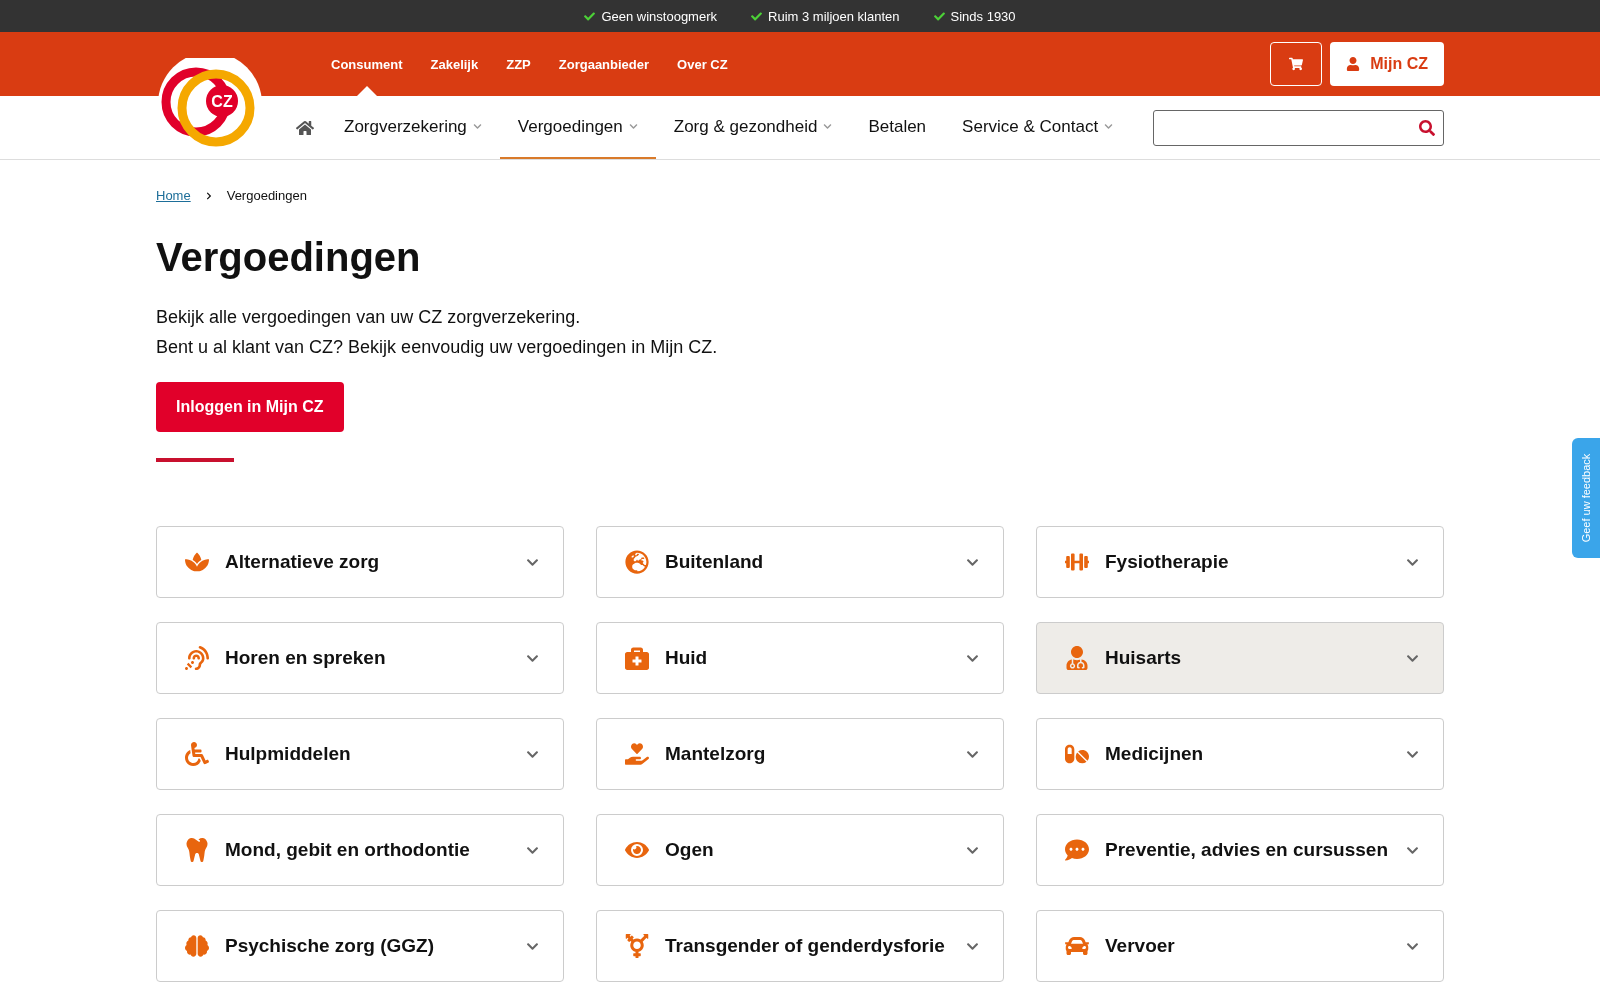 This screenshot has height=1000, width=1600. Describe the element at coordinates (1077, 850) in the screenshot. I see `speech-bubble-icon` at that location.